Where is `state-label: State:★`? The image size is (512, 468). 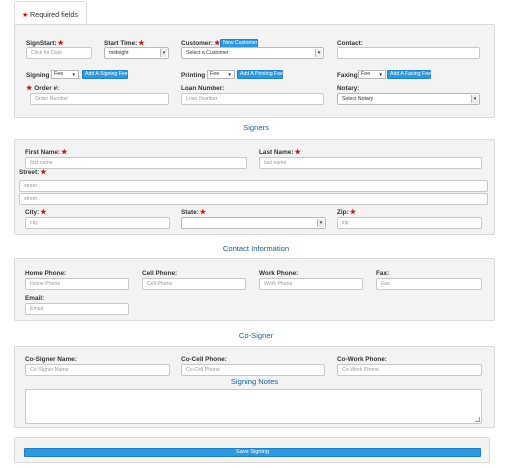 state-label: State:★ is located at coordinates (194, 212).